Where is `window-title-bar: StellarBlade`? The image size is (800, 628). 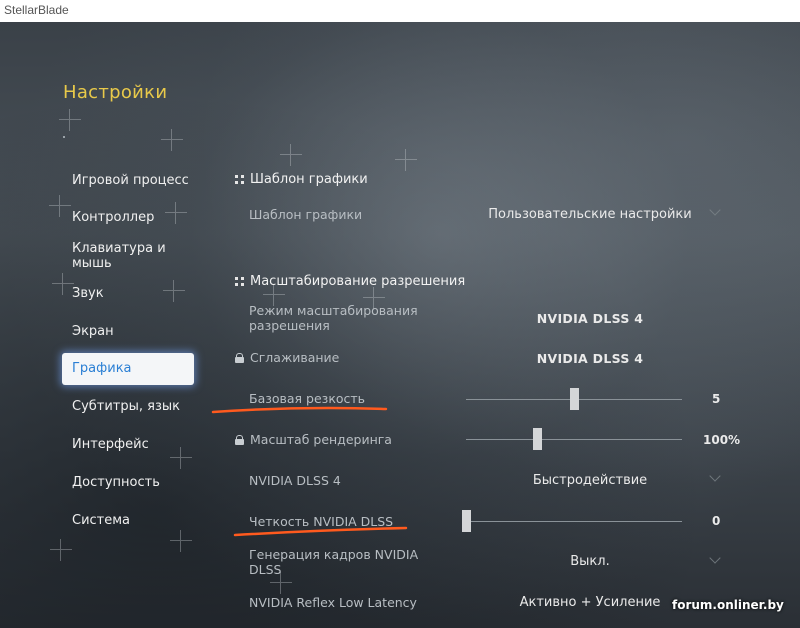
window-title-bar: StellarBlade is located at coordinates (400, 11).